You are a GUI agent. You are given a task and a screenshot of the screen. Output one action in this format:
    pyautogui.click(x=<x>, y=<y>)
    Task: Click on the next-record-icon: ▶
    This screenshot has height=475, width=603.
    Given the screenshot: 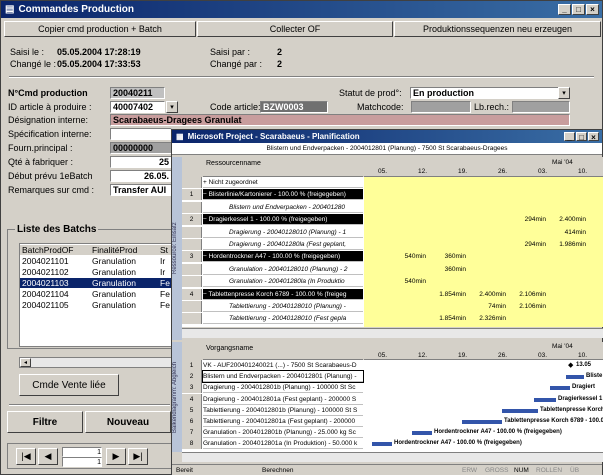 What is the action you would take?
    pyautogui.click(x=116, y=456)
    